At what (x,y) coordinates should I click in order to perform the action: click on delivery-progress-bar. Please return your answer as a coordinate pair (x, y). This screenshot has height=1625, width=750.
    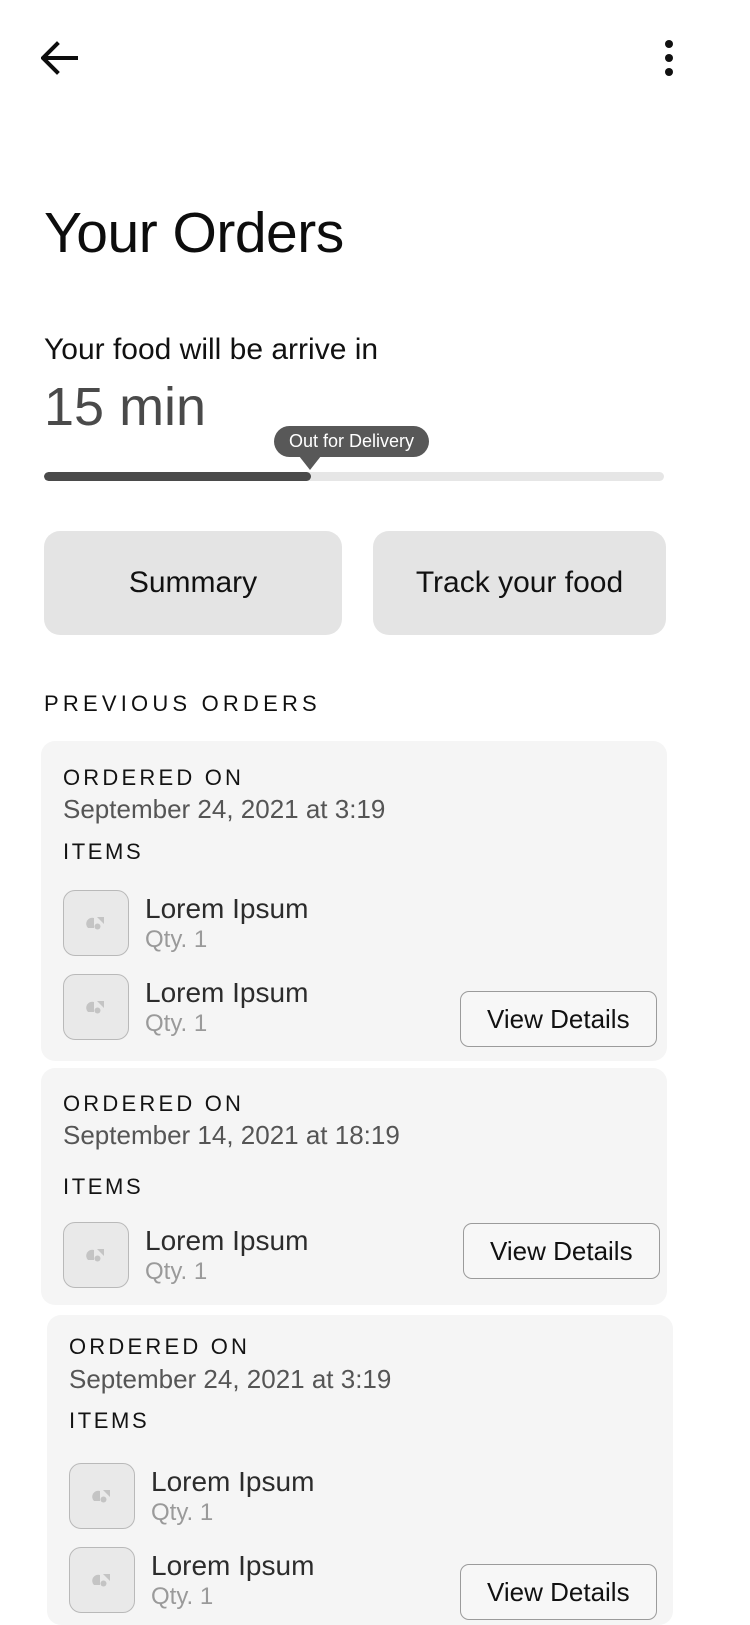
    Looking at the image, I should click on (354, 476).